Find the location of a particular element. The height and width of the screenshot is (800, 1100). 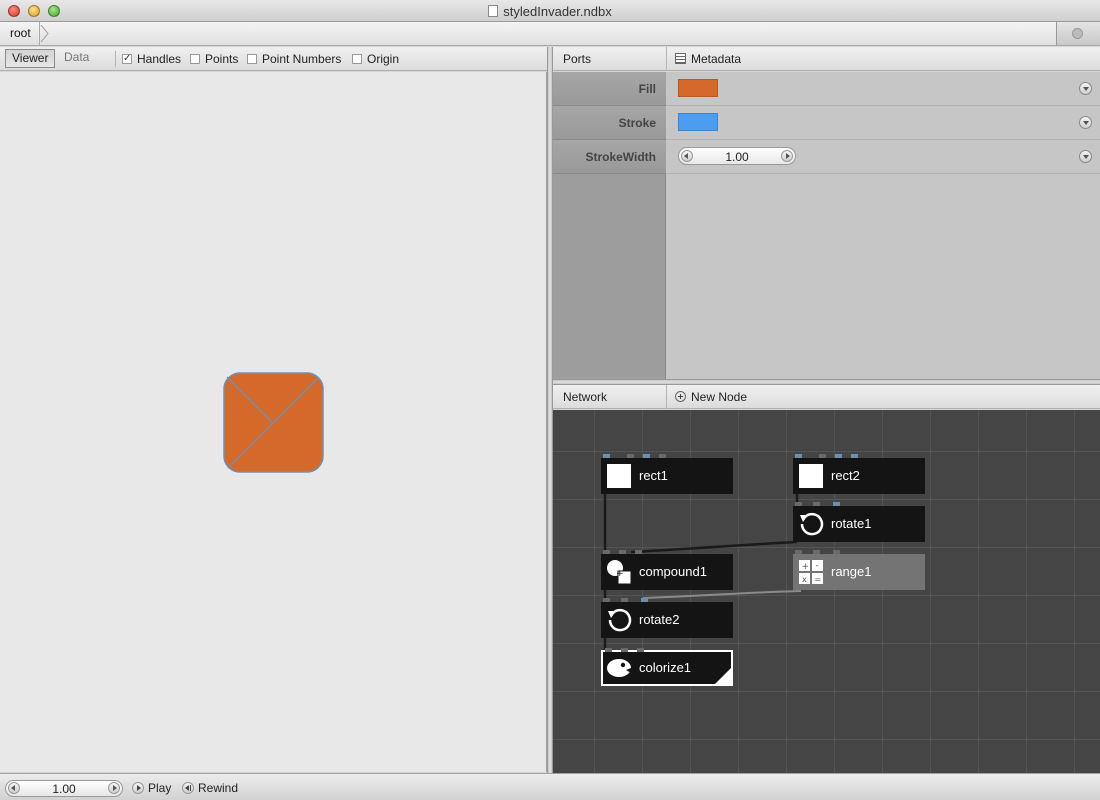

port-row-fill: Fill is located at coordinates (826, 89).